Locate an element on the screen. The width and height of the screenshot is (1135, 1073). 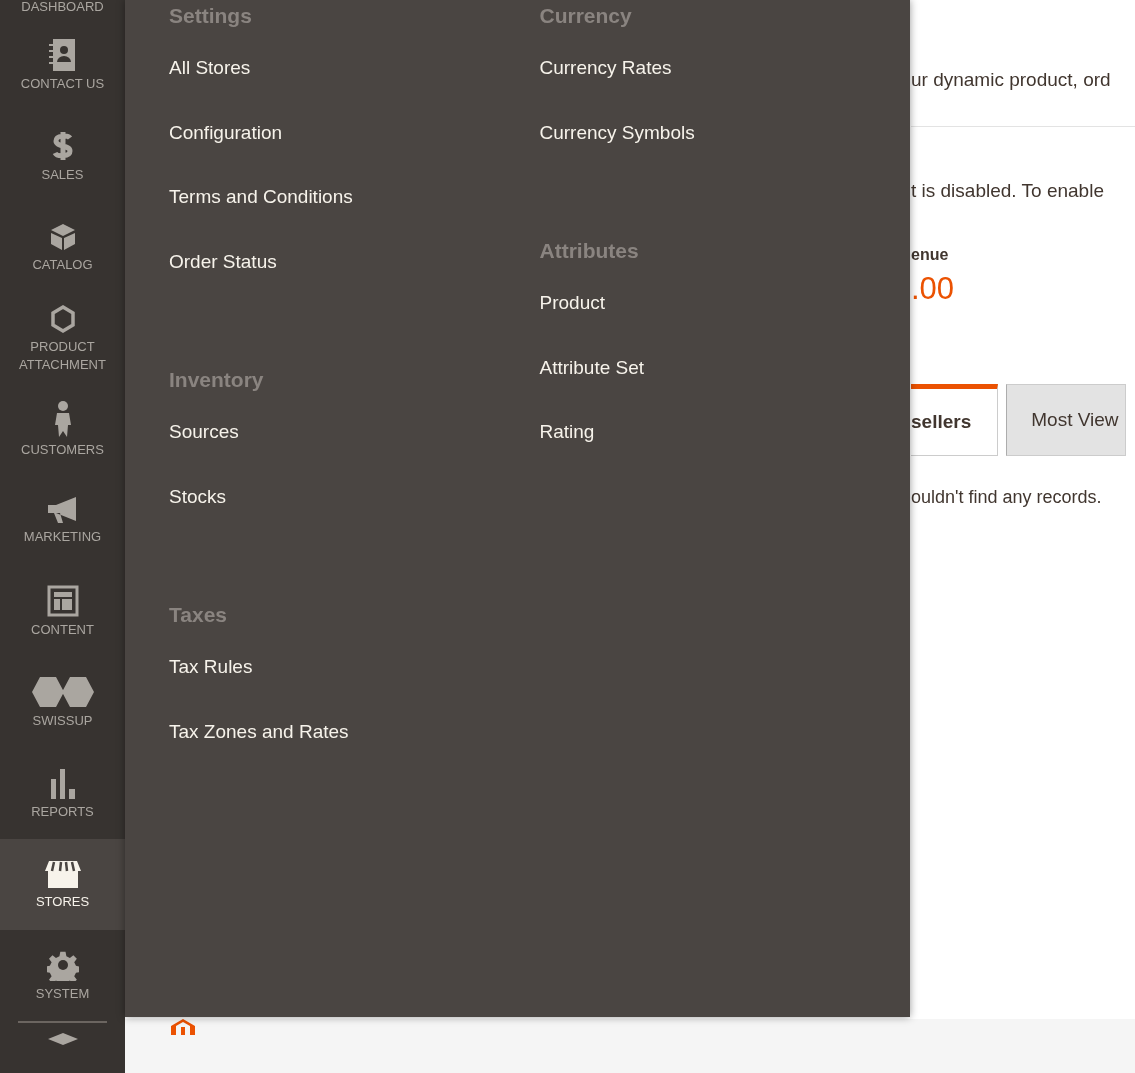
layout-icon is located at coordinates (62, 600).